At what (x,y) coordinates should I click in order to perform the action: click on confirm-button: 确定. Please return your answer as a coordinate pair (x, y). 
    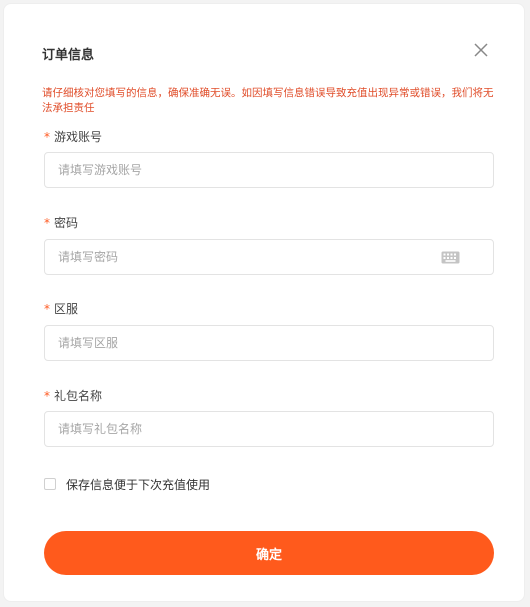
    Looking at the image, I should click on (269, 553).